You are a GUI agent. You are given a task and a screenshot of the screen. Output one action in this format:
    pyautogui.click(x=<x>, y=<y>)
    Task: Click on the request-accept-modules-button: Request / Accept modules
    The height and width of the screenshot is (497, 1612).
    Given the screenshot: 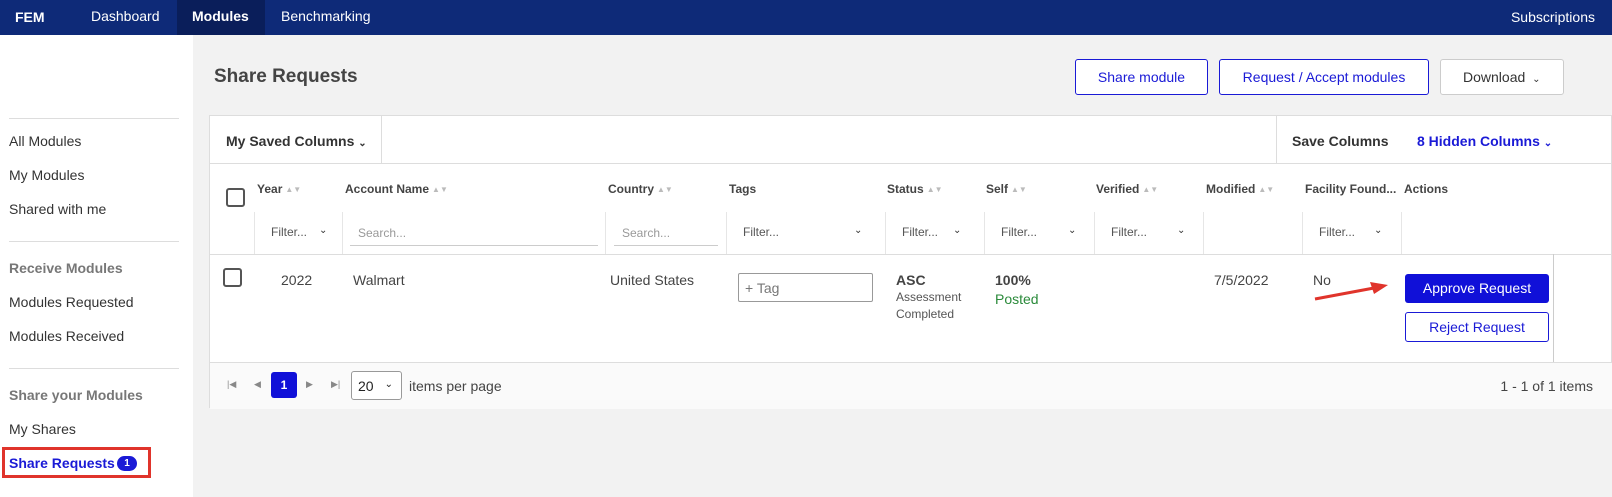 What is the action you would take?
    pyautogui.click(x=1324, y=77)
    